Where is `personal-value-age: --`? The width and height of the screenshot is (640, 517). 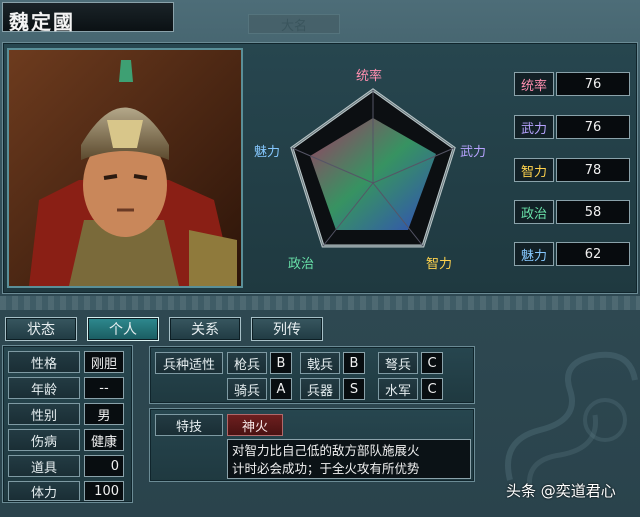 personal-value-age: -- is located at coordinates (104, 388).